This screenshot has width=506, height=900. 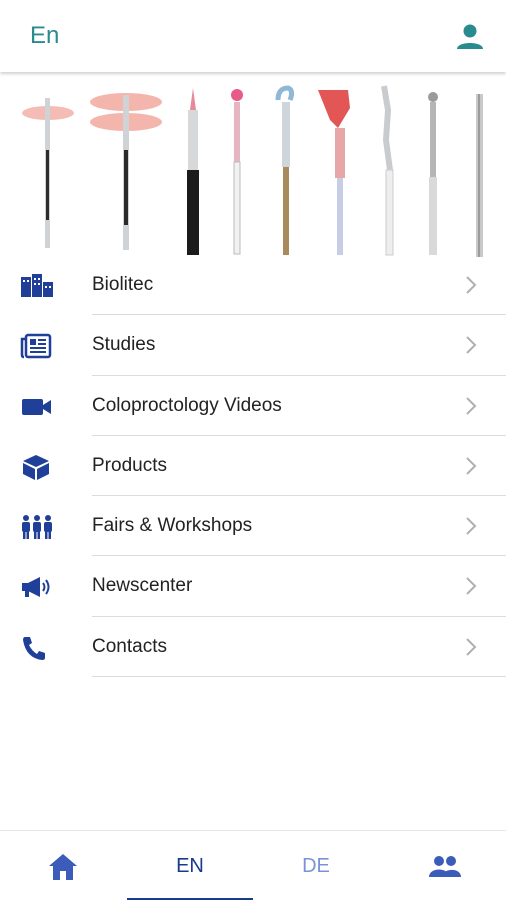 I want to click on menu-item-newscenter: Newscenter, so click(x=253, y=586).